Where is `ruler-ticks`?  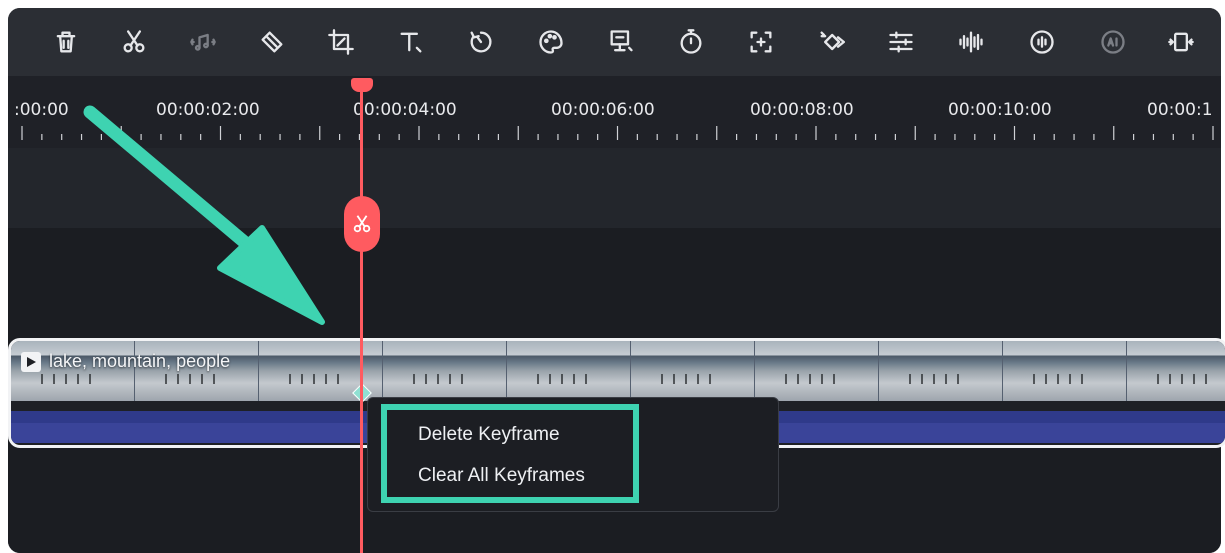 ruler-ticks is located at coordinates (617, 133).